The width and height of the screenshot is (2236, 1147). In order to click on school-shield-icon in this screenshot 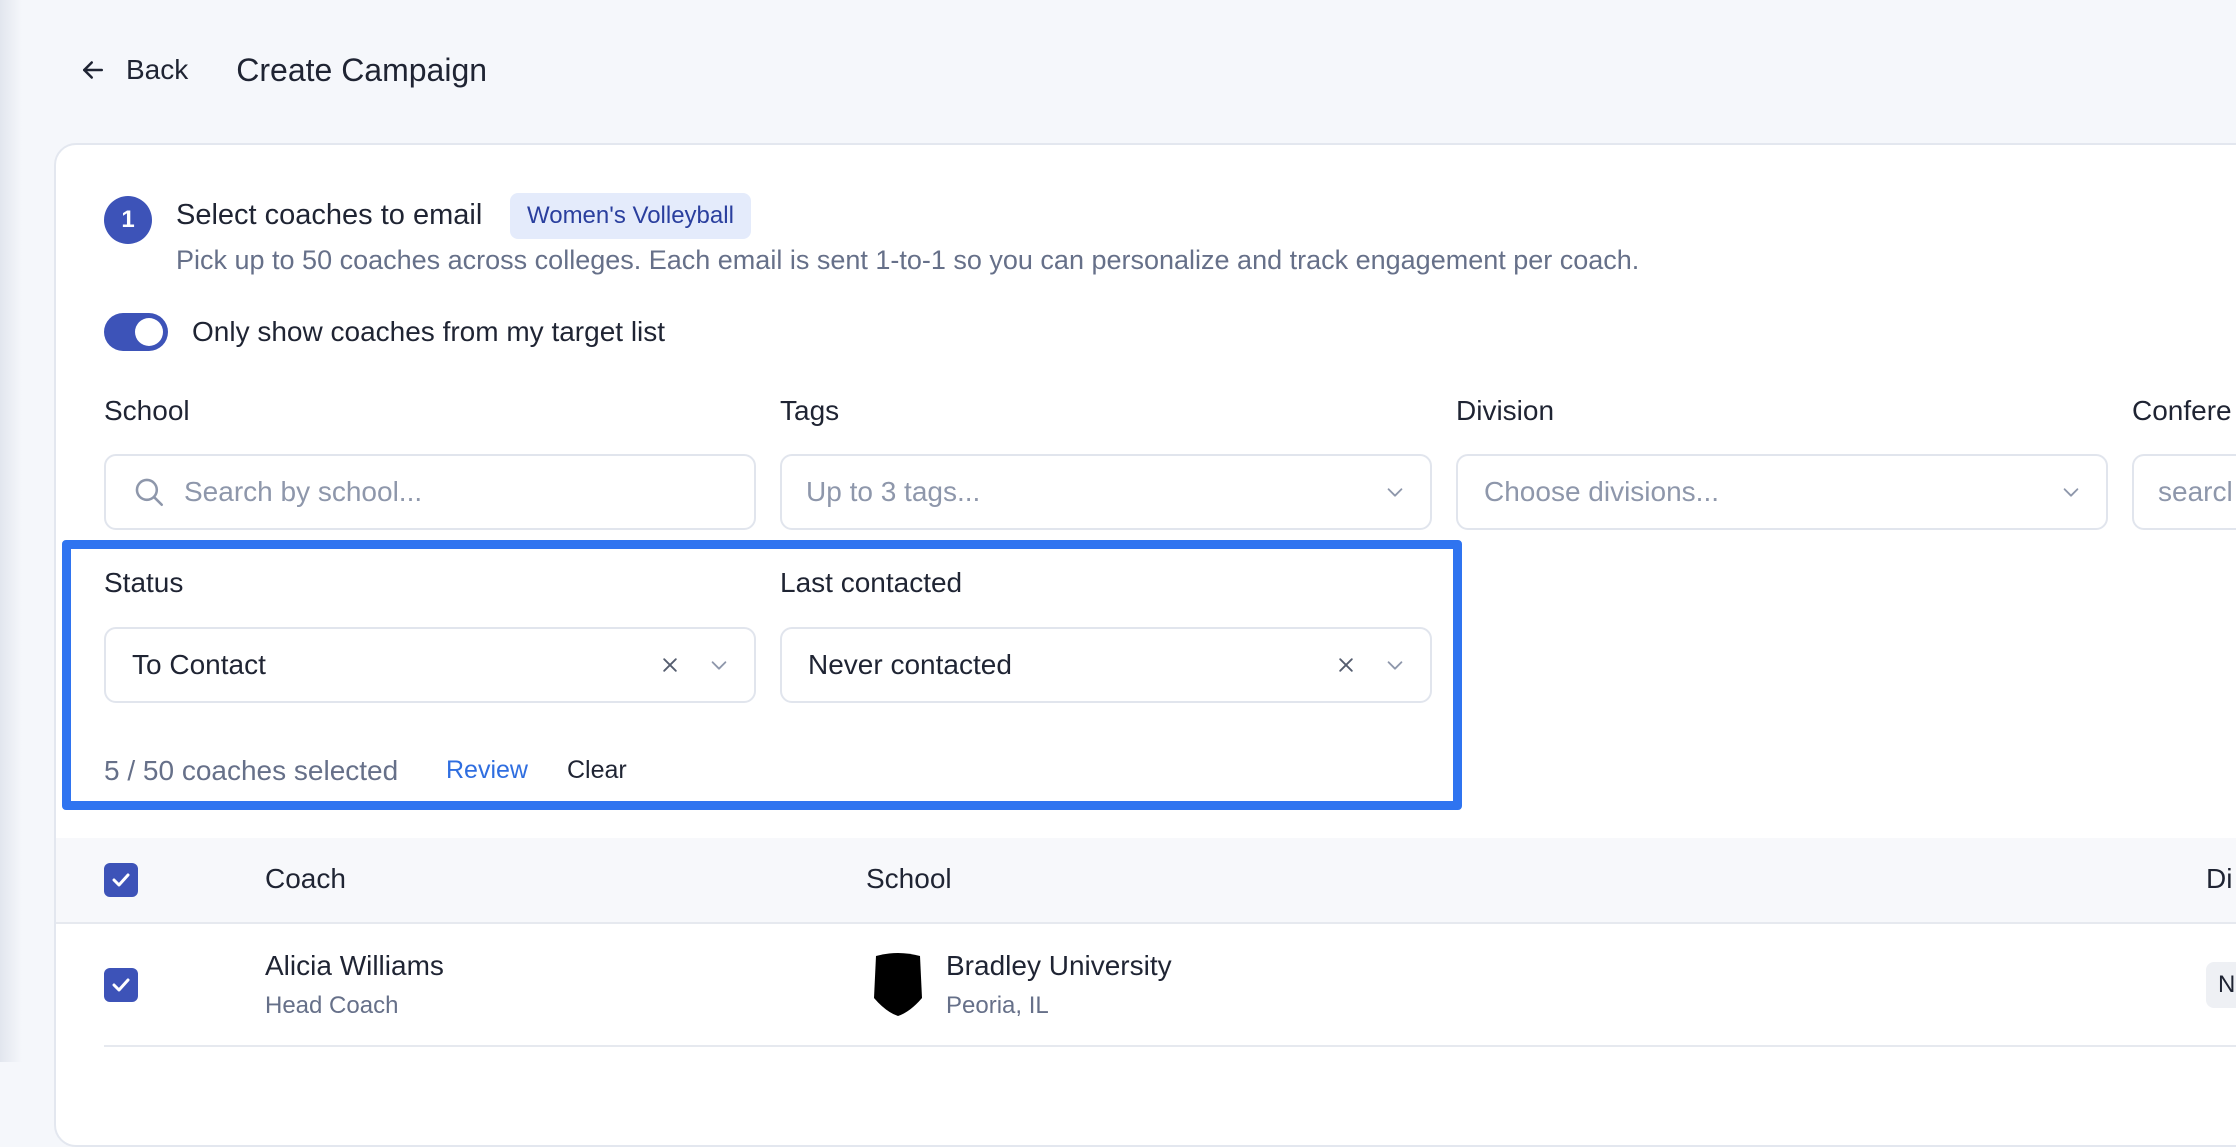, I will do `click(898, 984)`.